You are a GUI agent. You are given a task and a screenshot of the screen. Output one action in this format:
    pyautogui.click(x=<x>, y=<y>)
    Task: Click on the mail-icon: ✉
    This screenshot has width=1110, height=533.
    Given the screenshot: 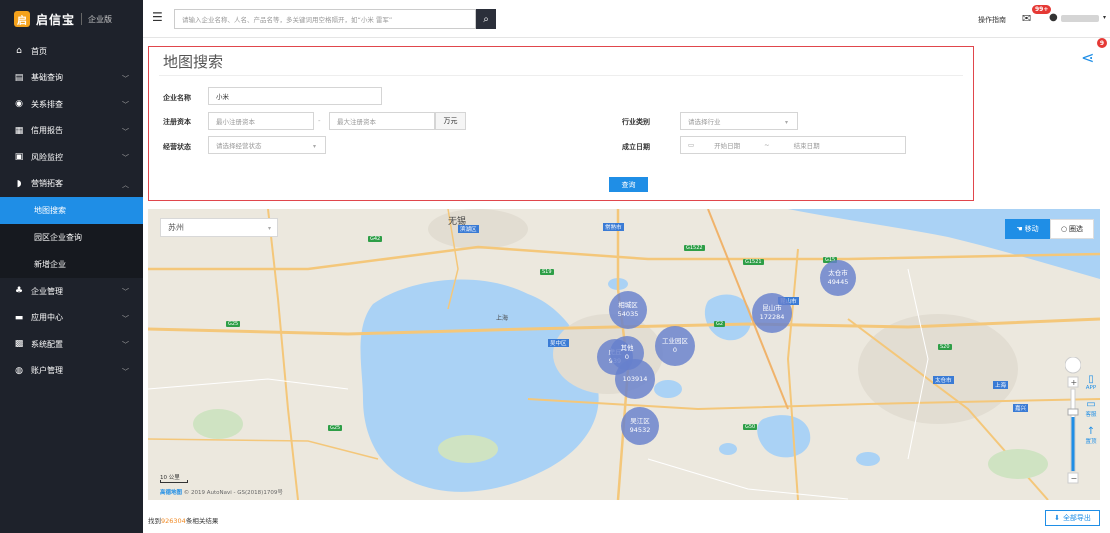 What is the action you would take?
    pyautogui.click(x=1026, y=18)
    